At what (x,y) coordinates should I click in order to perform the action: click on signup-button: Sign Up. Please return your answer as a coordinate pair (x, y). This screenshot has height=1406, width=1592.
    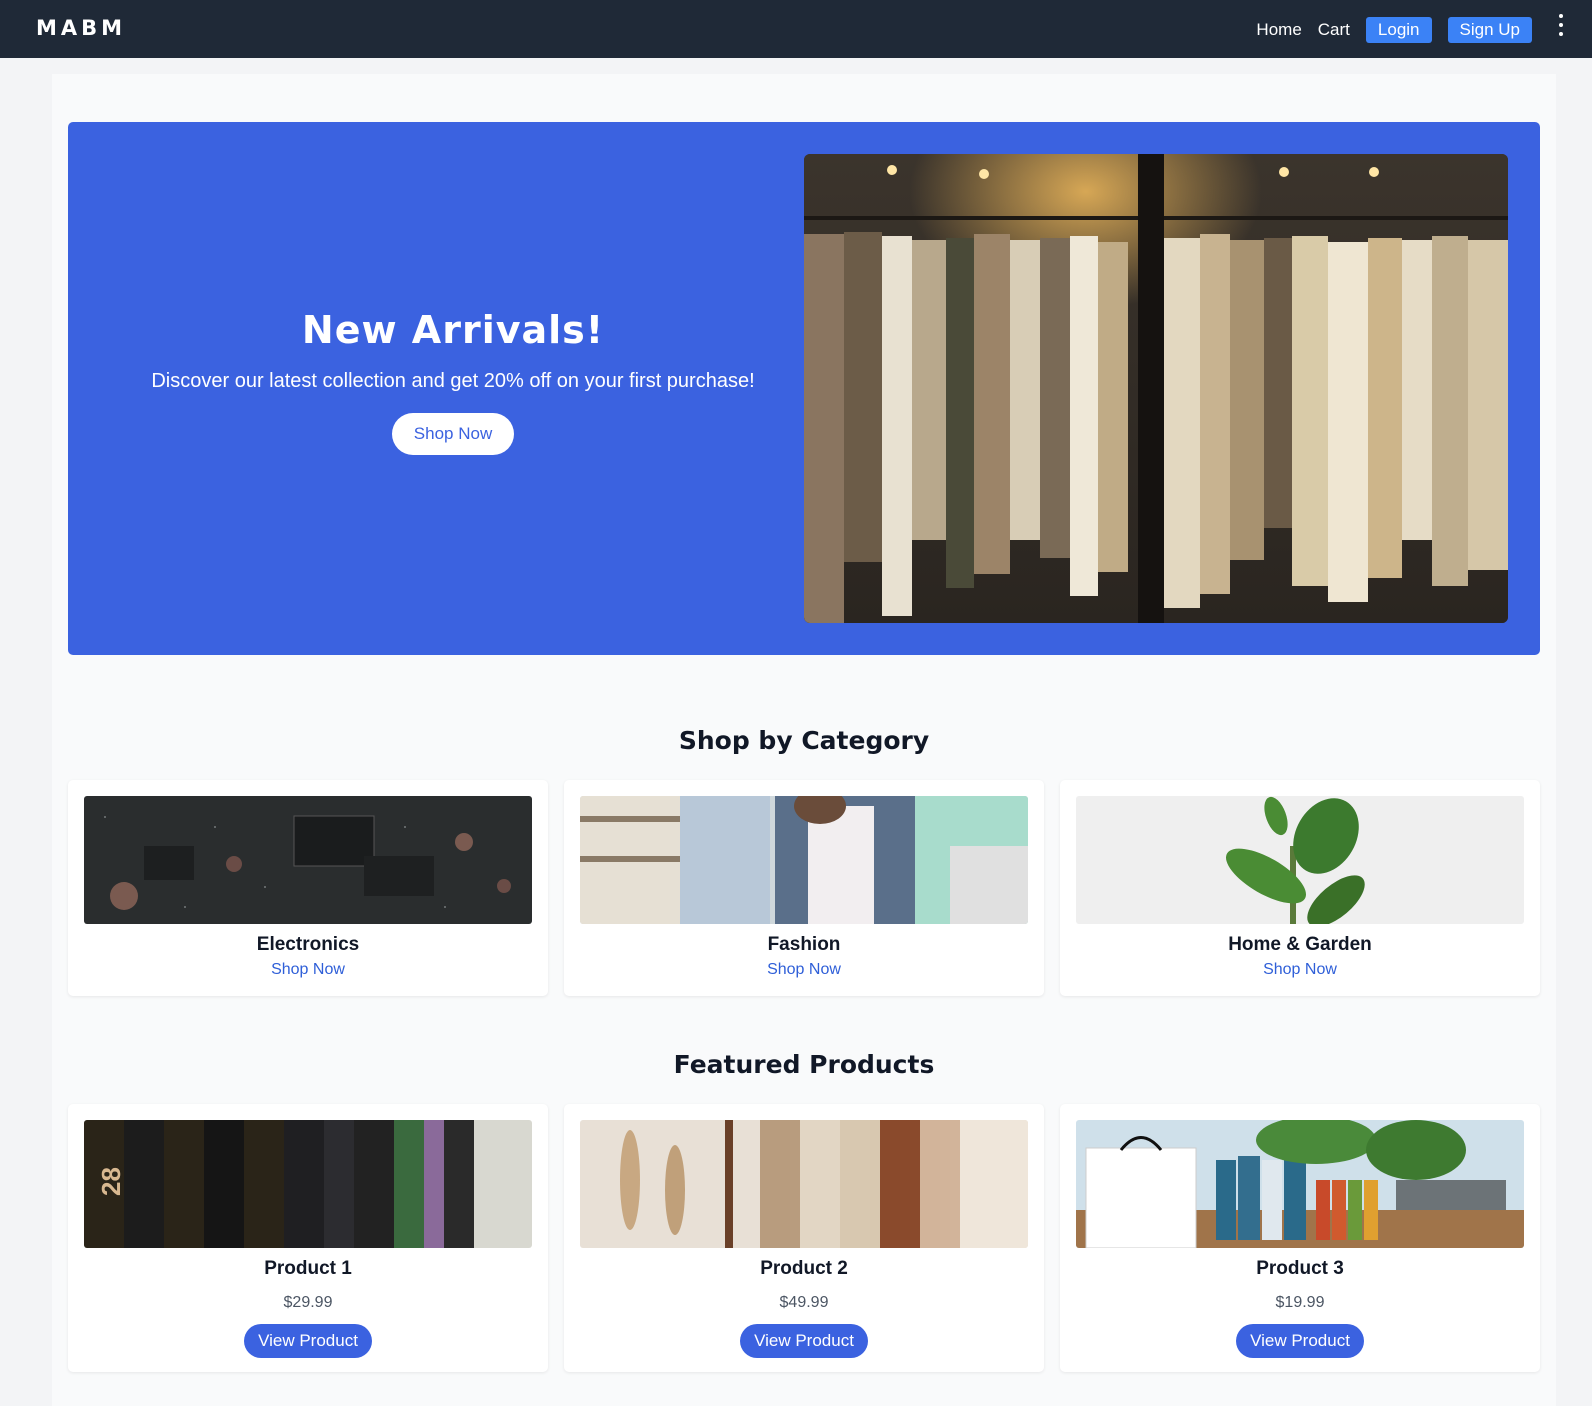
    Looking at the image, I should click on (1489, 30).